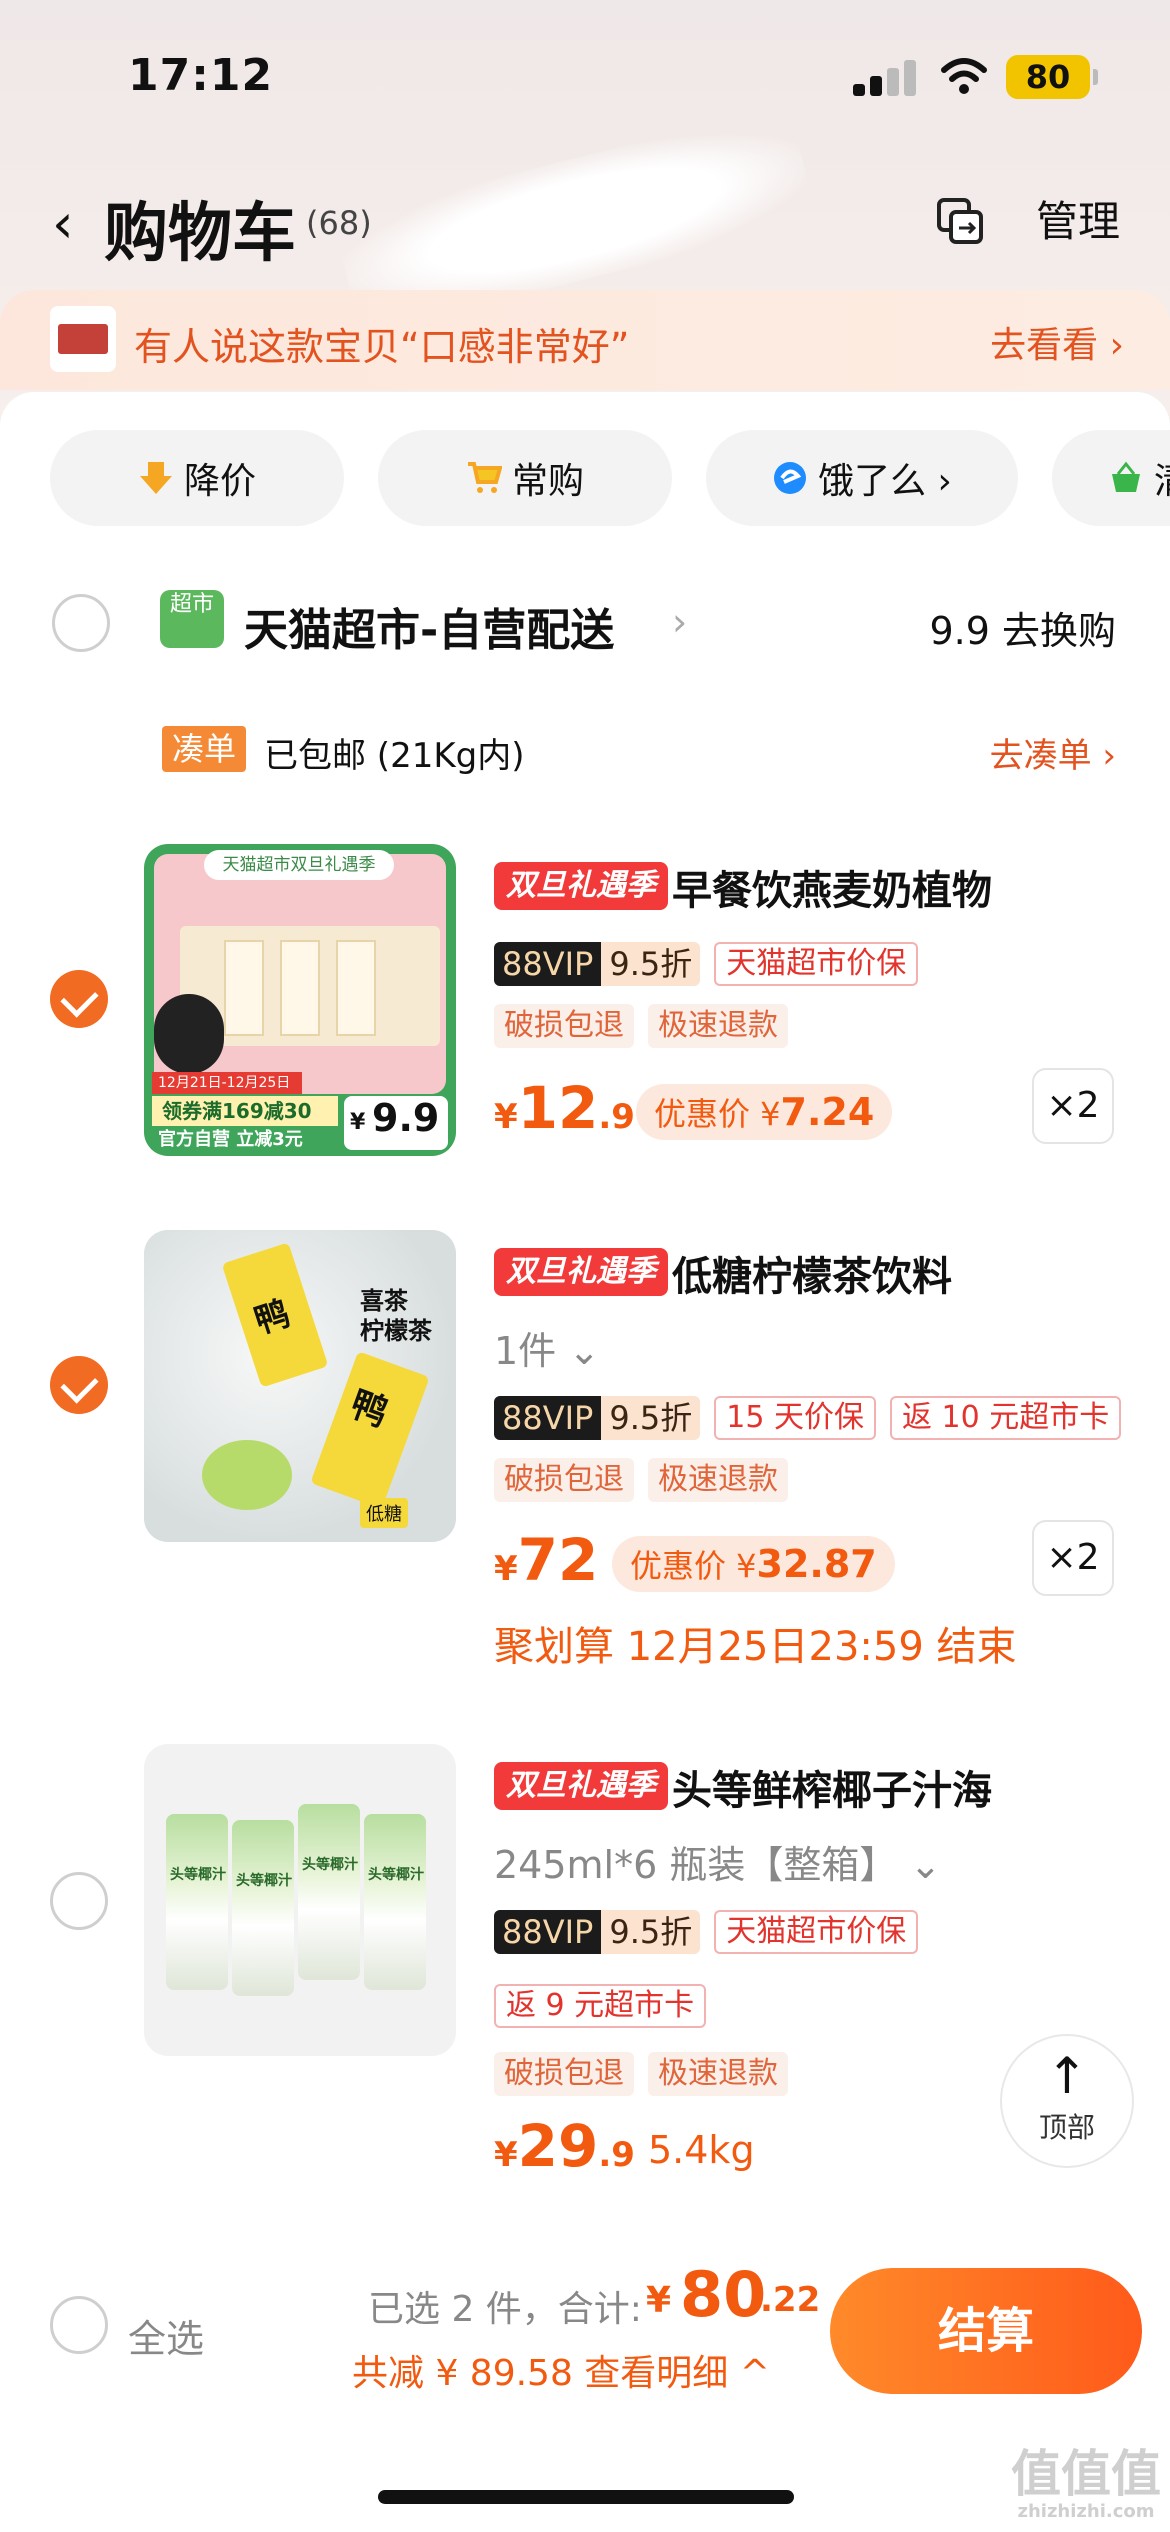 The height and width of the screenshot is (2532, 1170). What do you see at coordinates (832, 1787) in the screenshot?
I see `product-name: 头等鲜榨椰子汁海` at bounding box center [832, 1787].